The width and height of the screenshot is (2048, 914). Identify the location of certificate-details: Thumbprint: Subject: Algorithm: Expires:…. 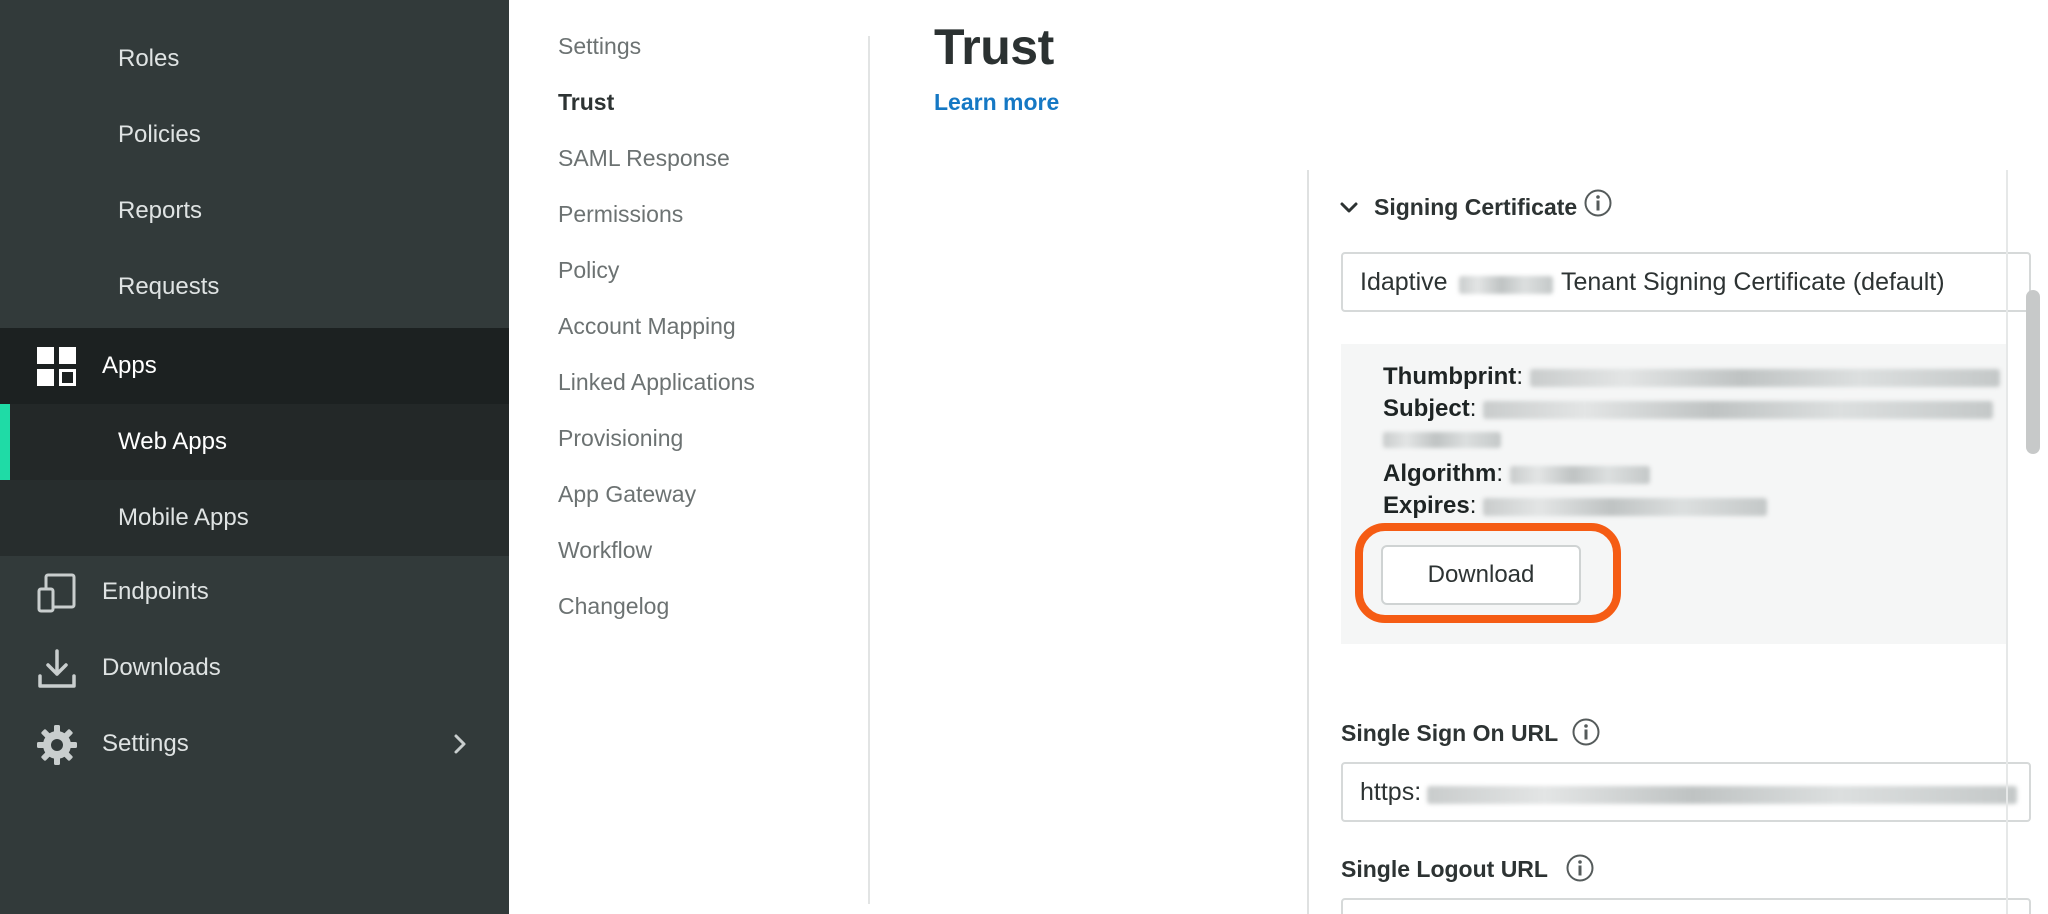
(1674, 494).